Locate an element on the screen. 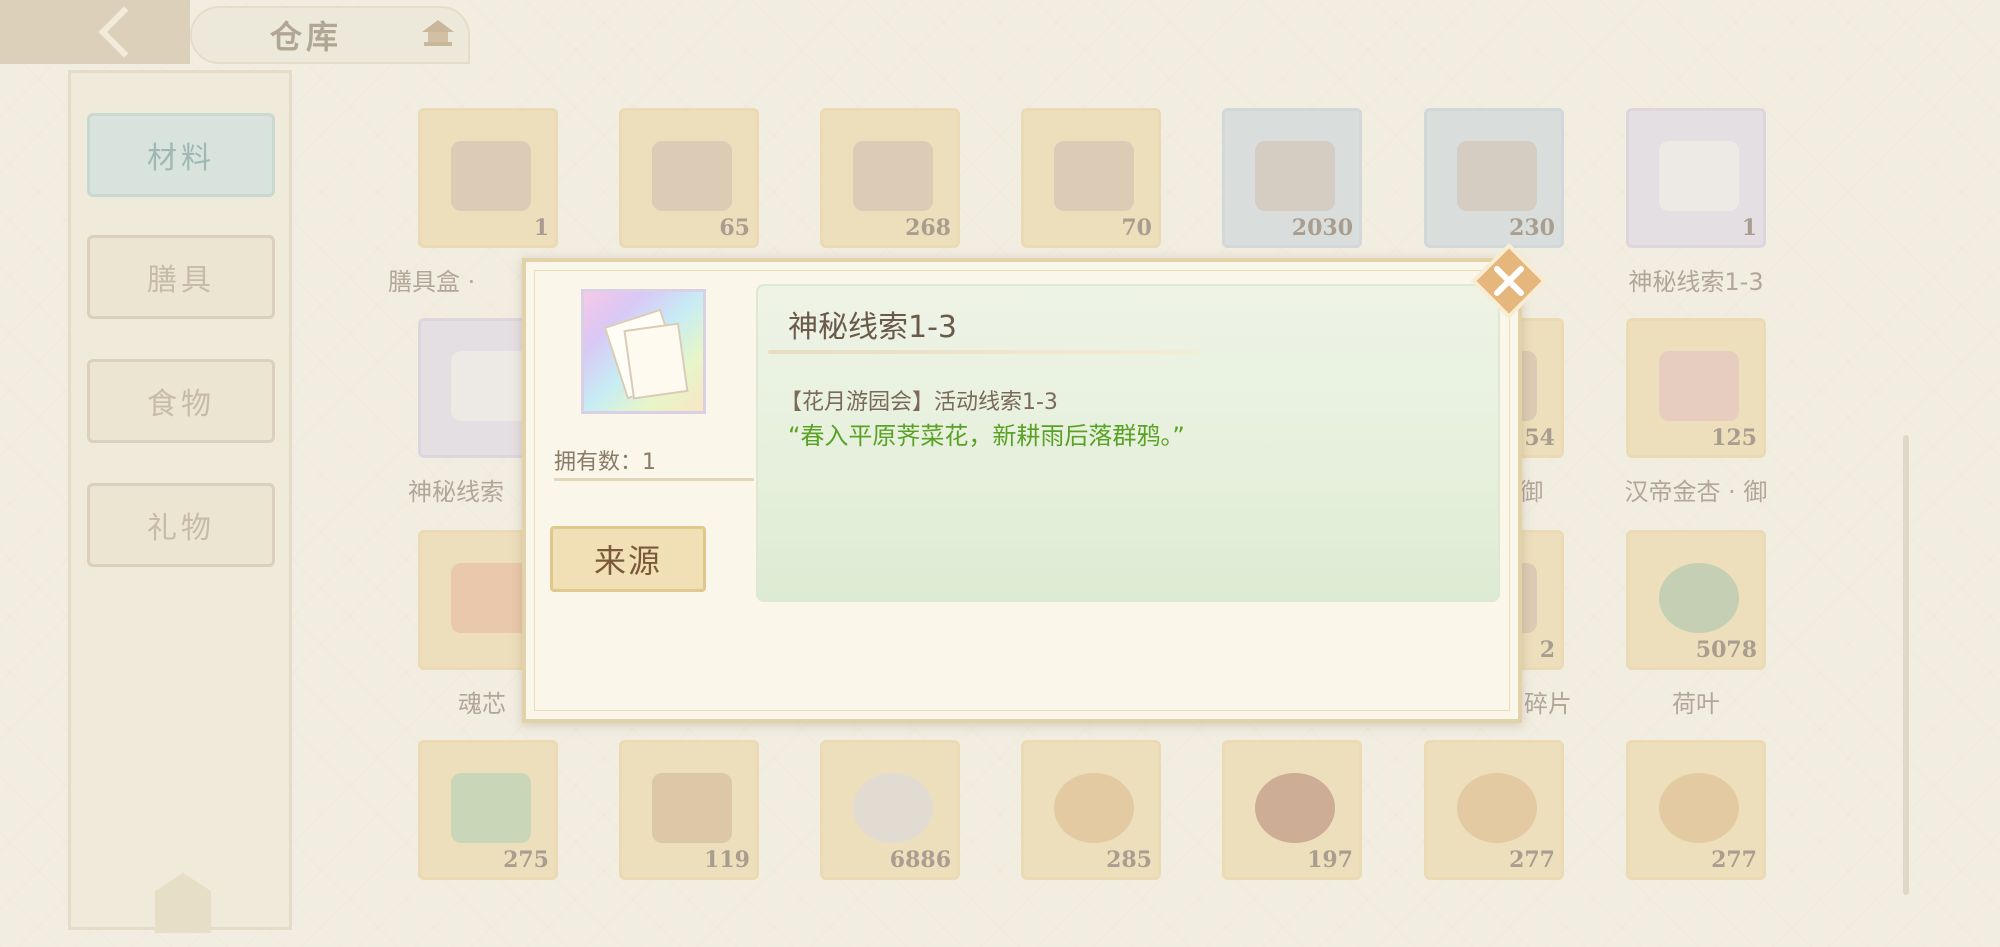 The height and width of the screenshot is (947, 2000). owned-count: 拥有数：1 is located at coordinates (605, 462).